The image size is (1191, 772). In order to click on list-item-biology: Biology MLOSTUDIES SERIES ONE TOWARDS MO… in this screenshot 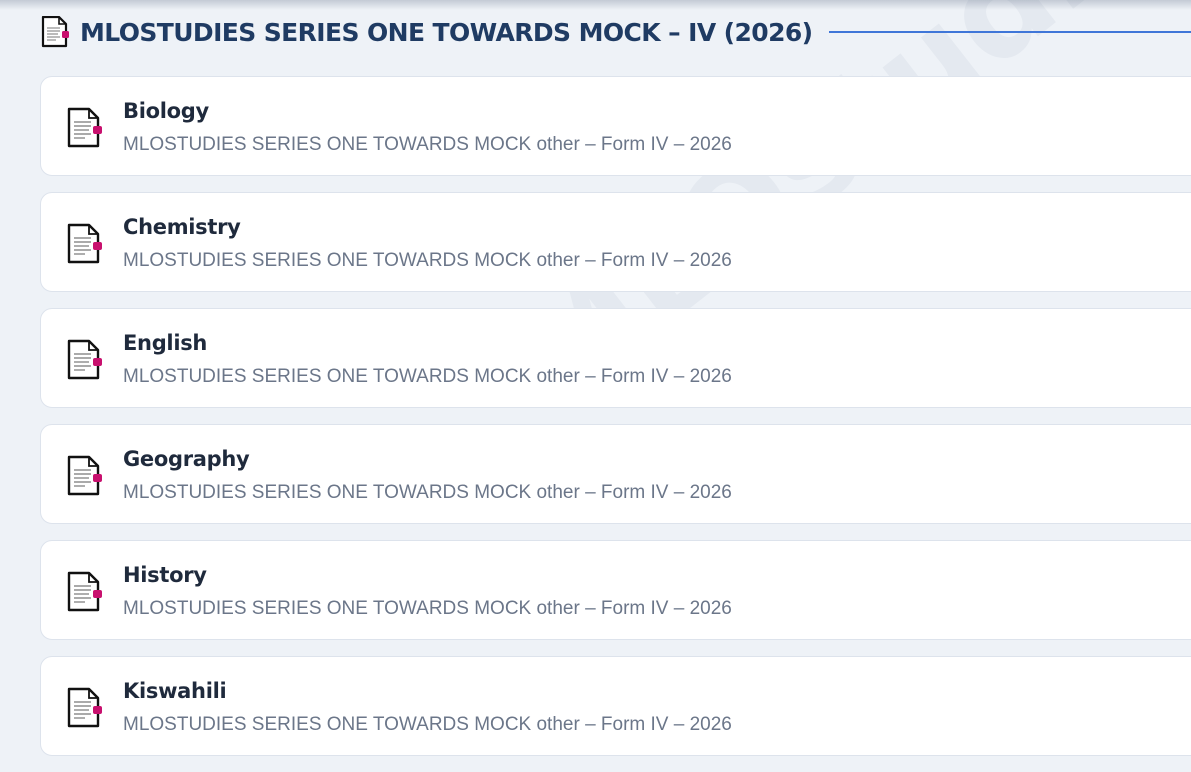, I will do `click(615, 126)`.